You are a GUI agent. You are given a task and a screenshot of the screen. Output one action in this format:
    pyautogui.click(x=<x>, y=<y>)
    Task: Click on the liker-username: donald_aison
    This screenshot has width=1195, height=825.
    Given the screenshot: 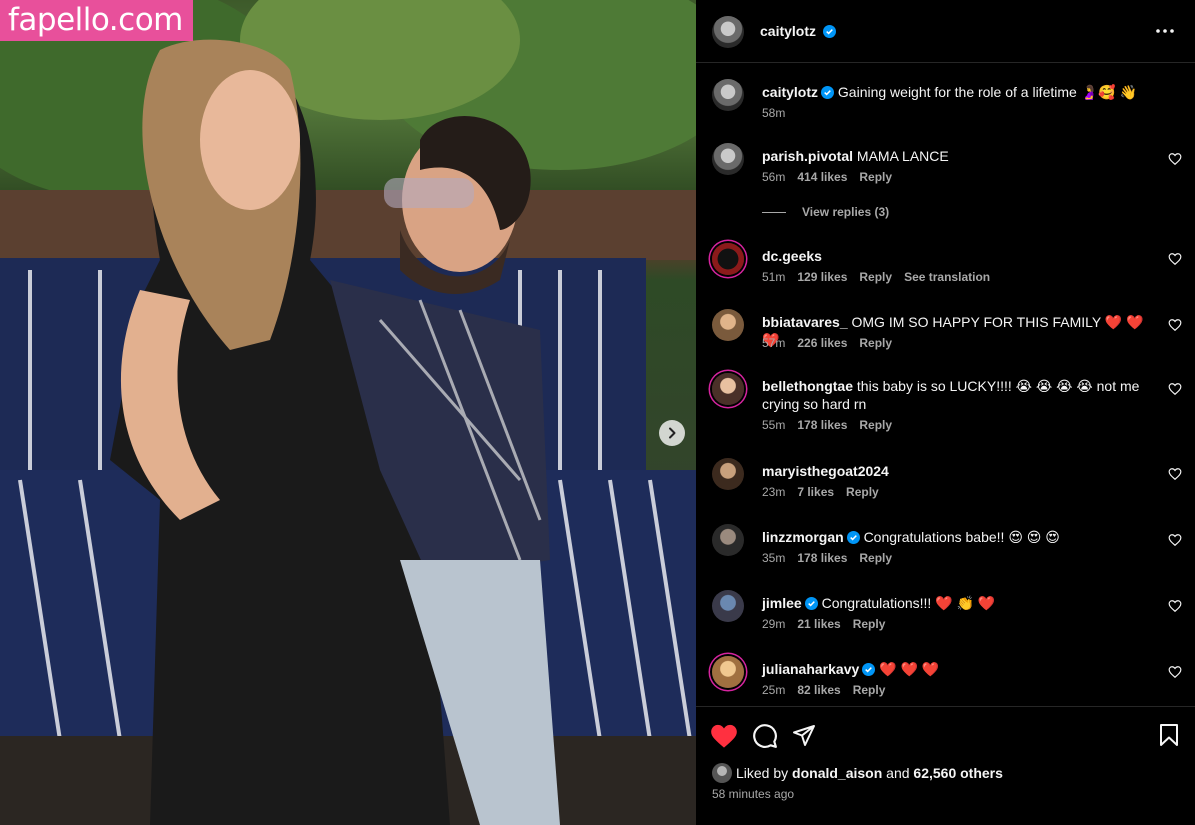 What is the action you would take?
    pyautogui.click(x=837, y=773)
    